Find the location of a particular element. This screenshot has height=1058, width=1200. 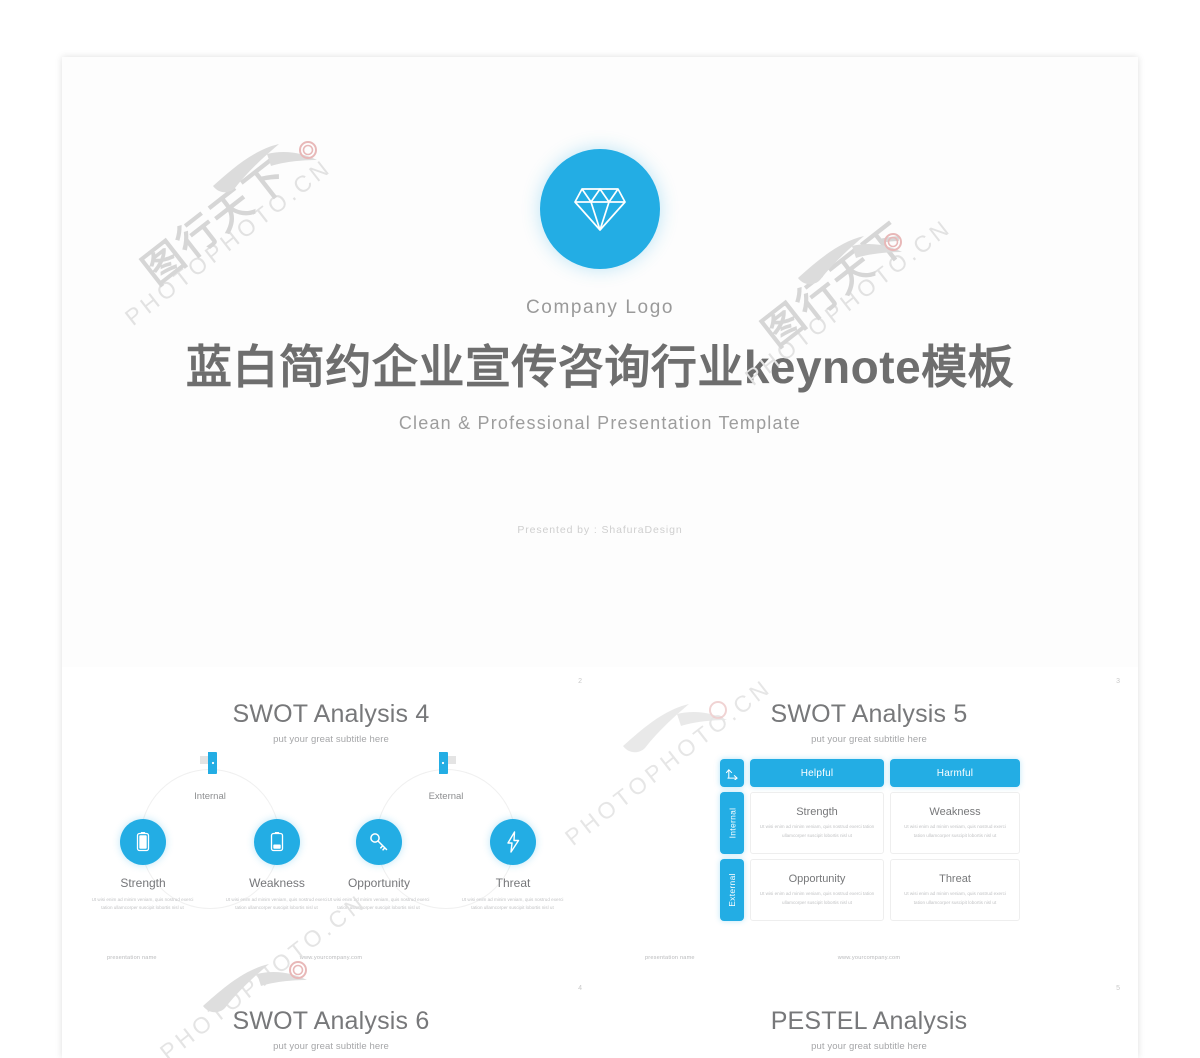

diamond-icon is located at coordinates (600, 209).